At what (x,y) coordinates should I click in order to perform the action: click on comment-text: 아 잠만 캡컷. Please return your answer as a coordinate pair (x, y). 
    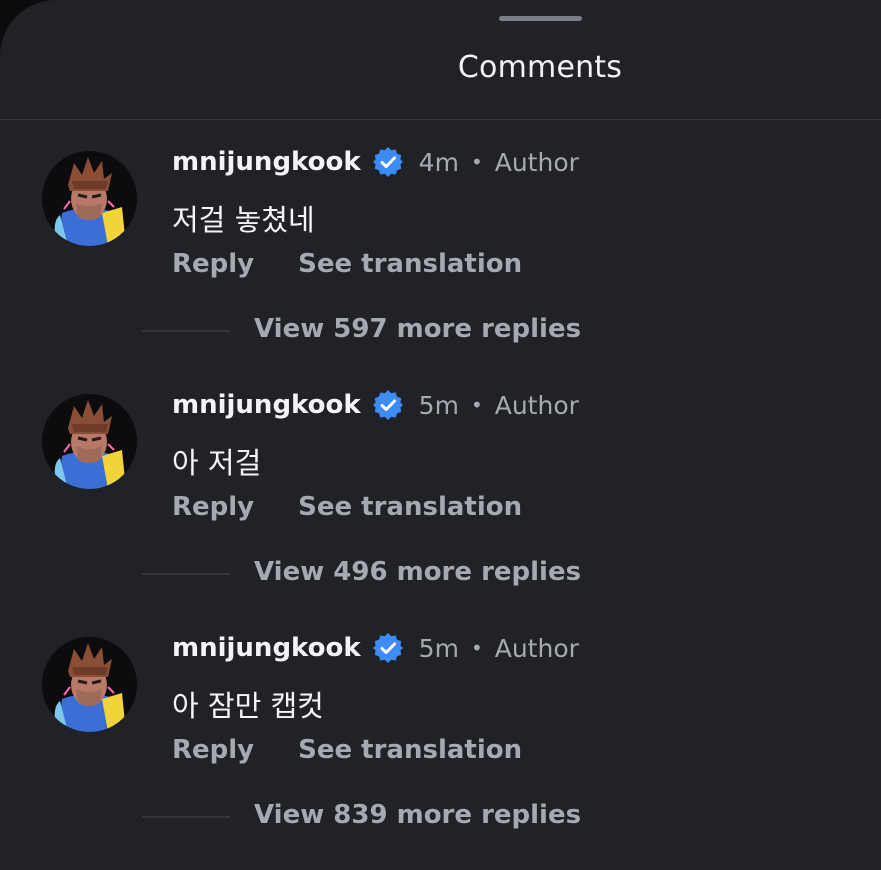
    Looking at the image, I should click on (248, 706).